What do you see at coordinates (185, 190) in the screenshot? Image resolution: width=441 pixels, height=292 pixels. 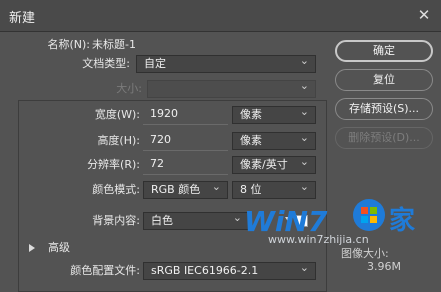 I see `color-mode-select: RGB 颜色` at bounding box center [185, 190].